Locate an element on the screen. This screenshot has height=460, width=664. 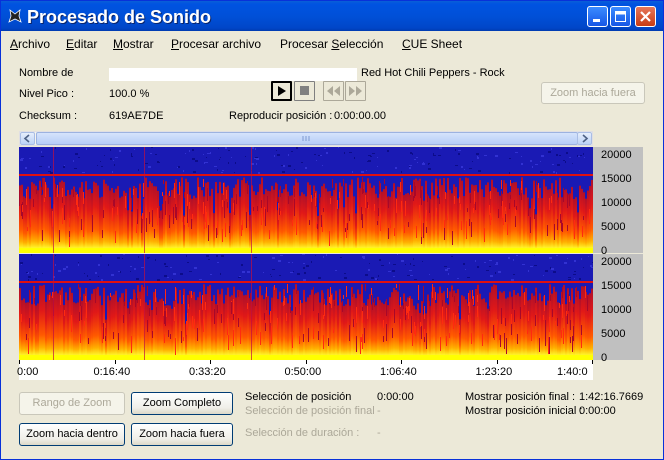
peak-label: Nivel Pico : is located at coordinates (47, 94).